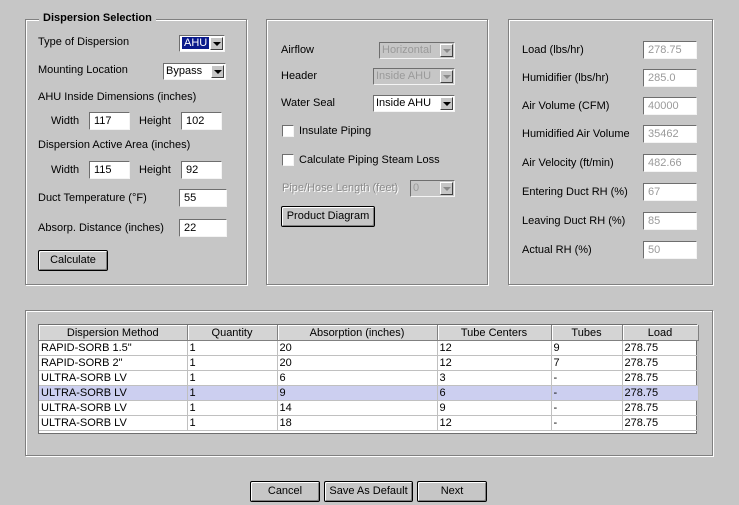 This screenshot has height=505, width=739. Describe the element at coordinates (416, 188) in the screenshot. I see `pipe-length-value: 0` at that location.